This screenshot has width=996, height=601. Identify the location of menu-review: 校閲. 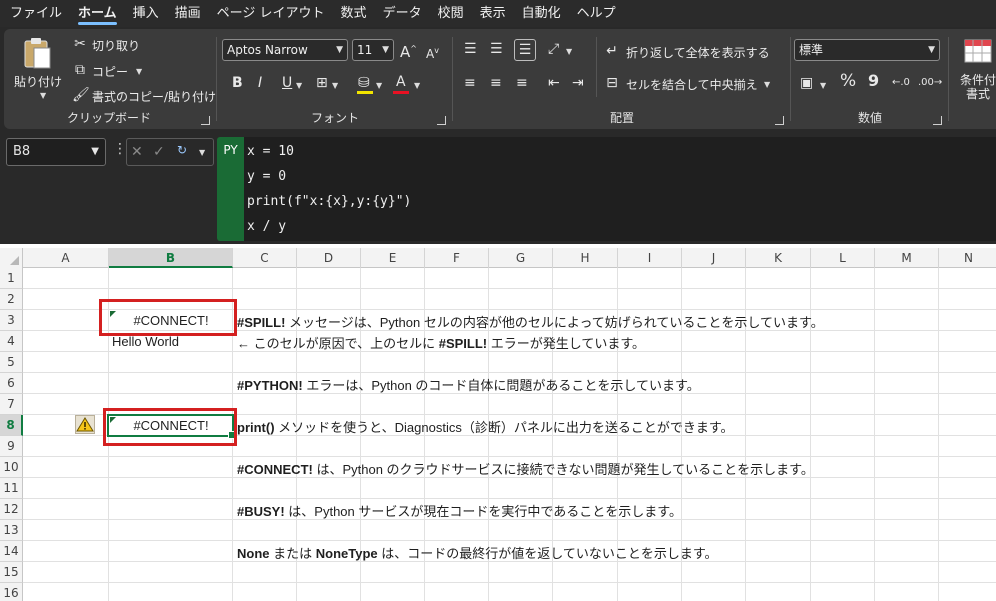
(451, 13).